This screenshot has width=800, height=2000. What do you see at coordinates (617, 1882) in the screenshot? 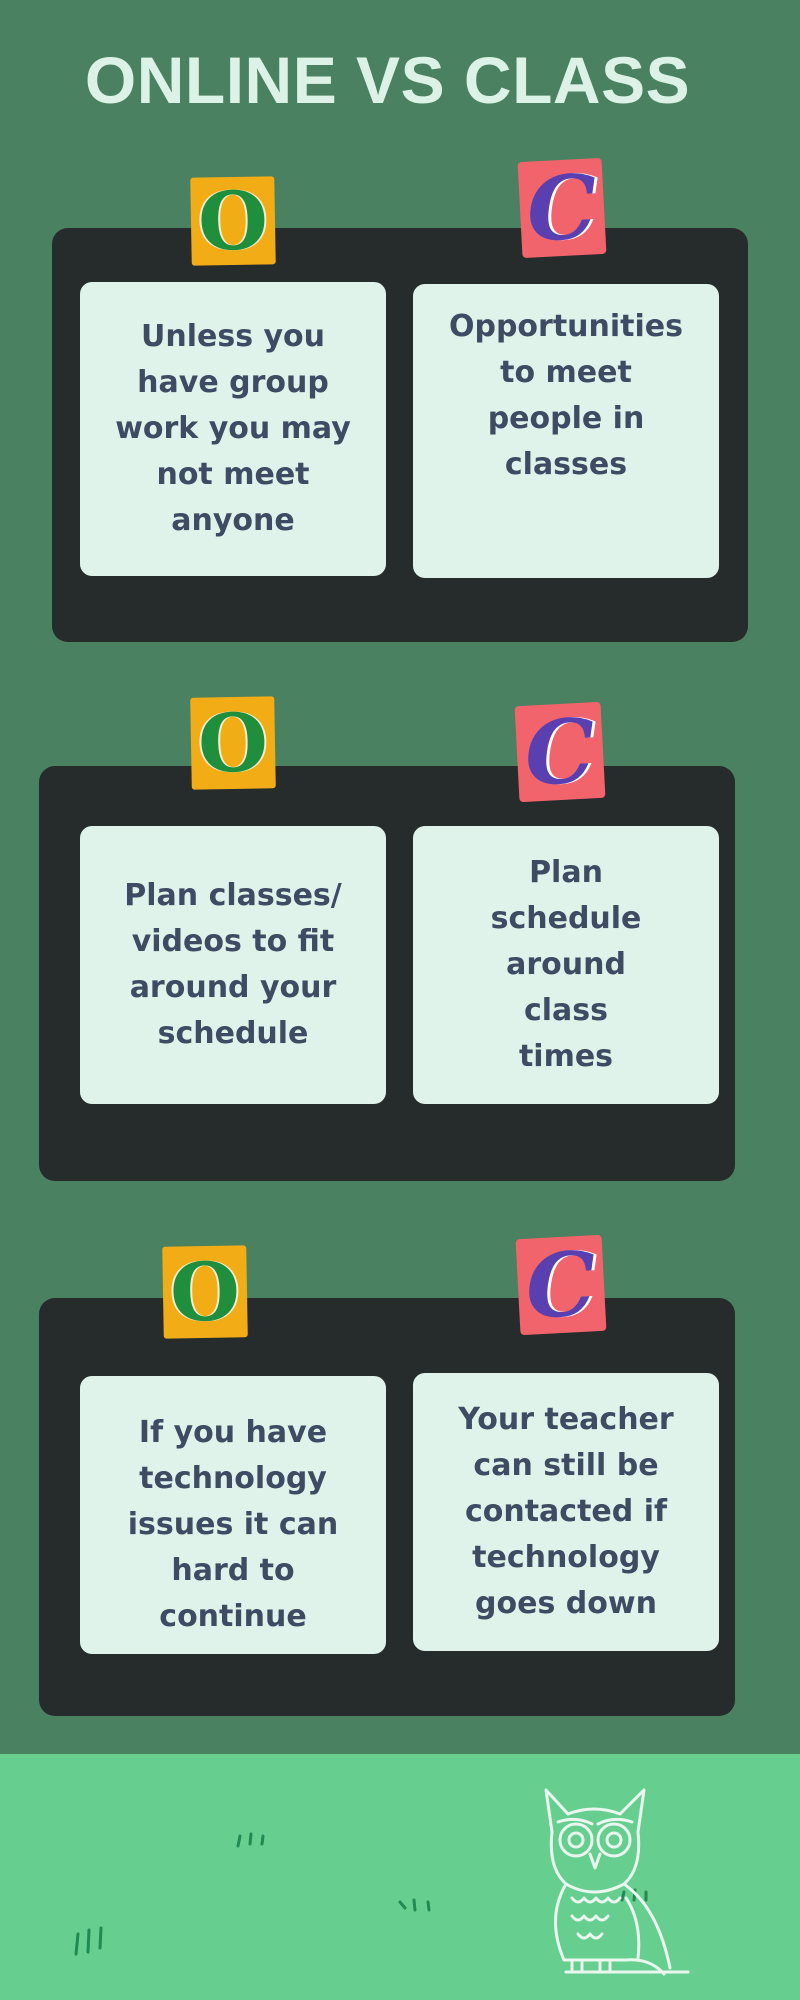
I see `owl-icon` at bounding box center [617, 1882].